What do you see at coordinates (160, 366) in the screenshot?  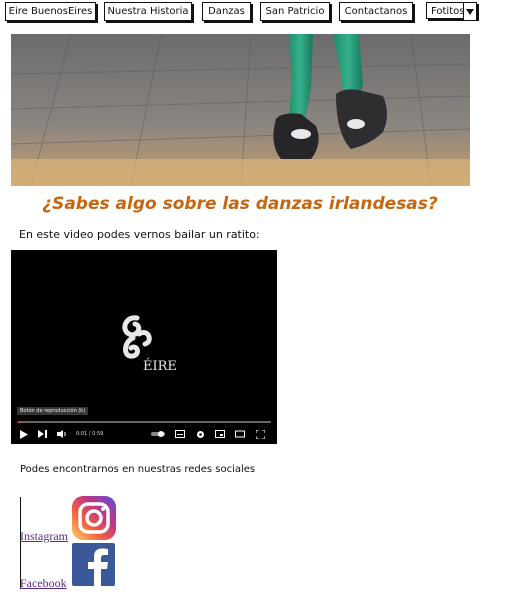 I see `video-logo-text: ÉIRE` at bounding box center [160, 366].